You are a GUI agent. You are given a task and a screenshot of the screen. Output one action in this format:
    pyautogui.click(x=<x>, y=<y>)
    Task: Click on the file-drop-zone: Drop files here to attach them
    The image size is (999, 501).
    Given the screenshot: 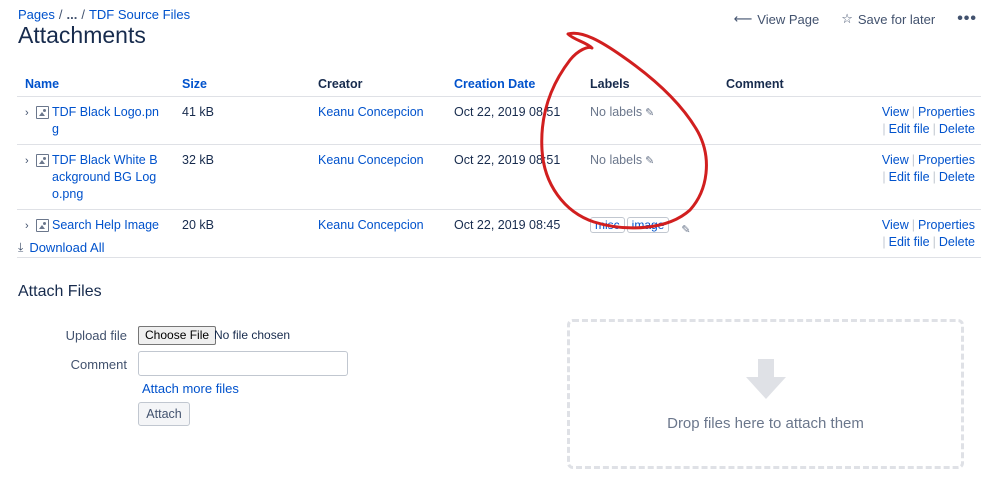 What is the action you would take?
    pyautogui.click(x=765, y=394)
    